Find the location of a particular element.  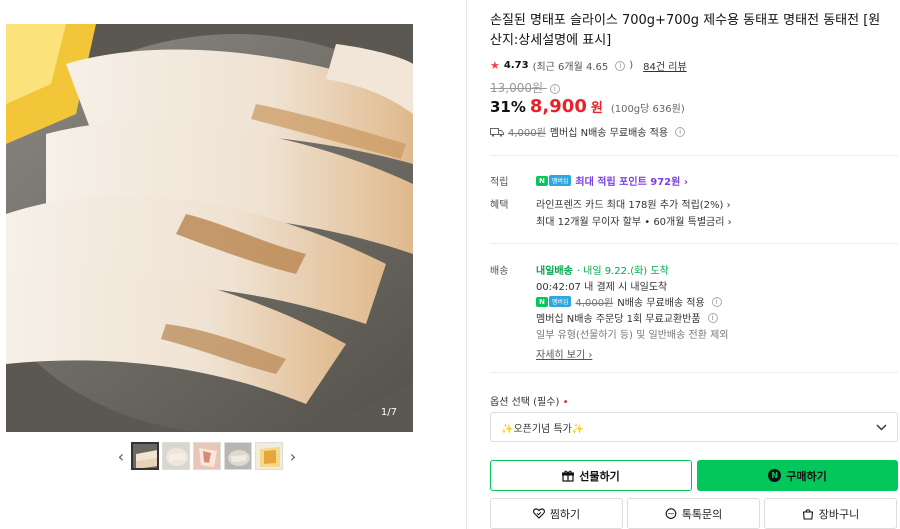

tomorrow-delivery-badge: 내일배송 is located at coordinates (554, 271).